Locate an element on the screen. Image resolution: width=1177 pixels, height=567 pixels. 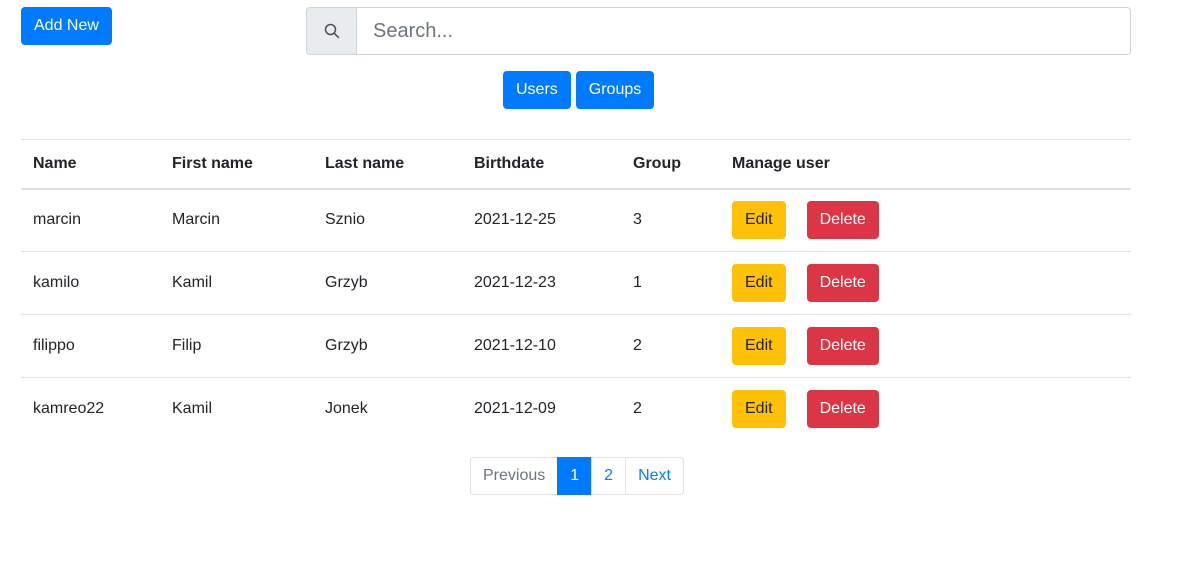
cell-name: kamilo is located at coordinates (90, 283).